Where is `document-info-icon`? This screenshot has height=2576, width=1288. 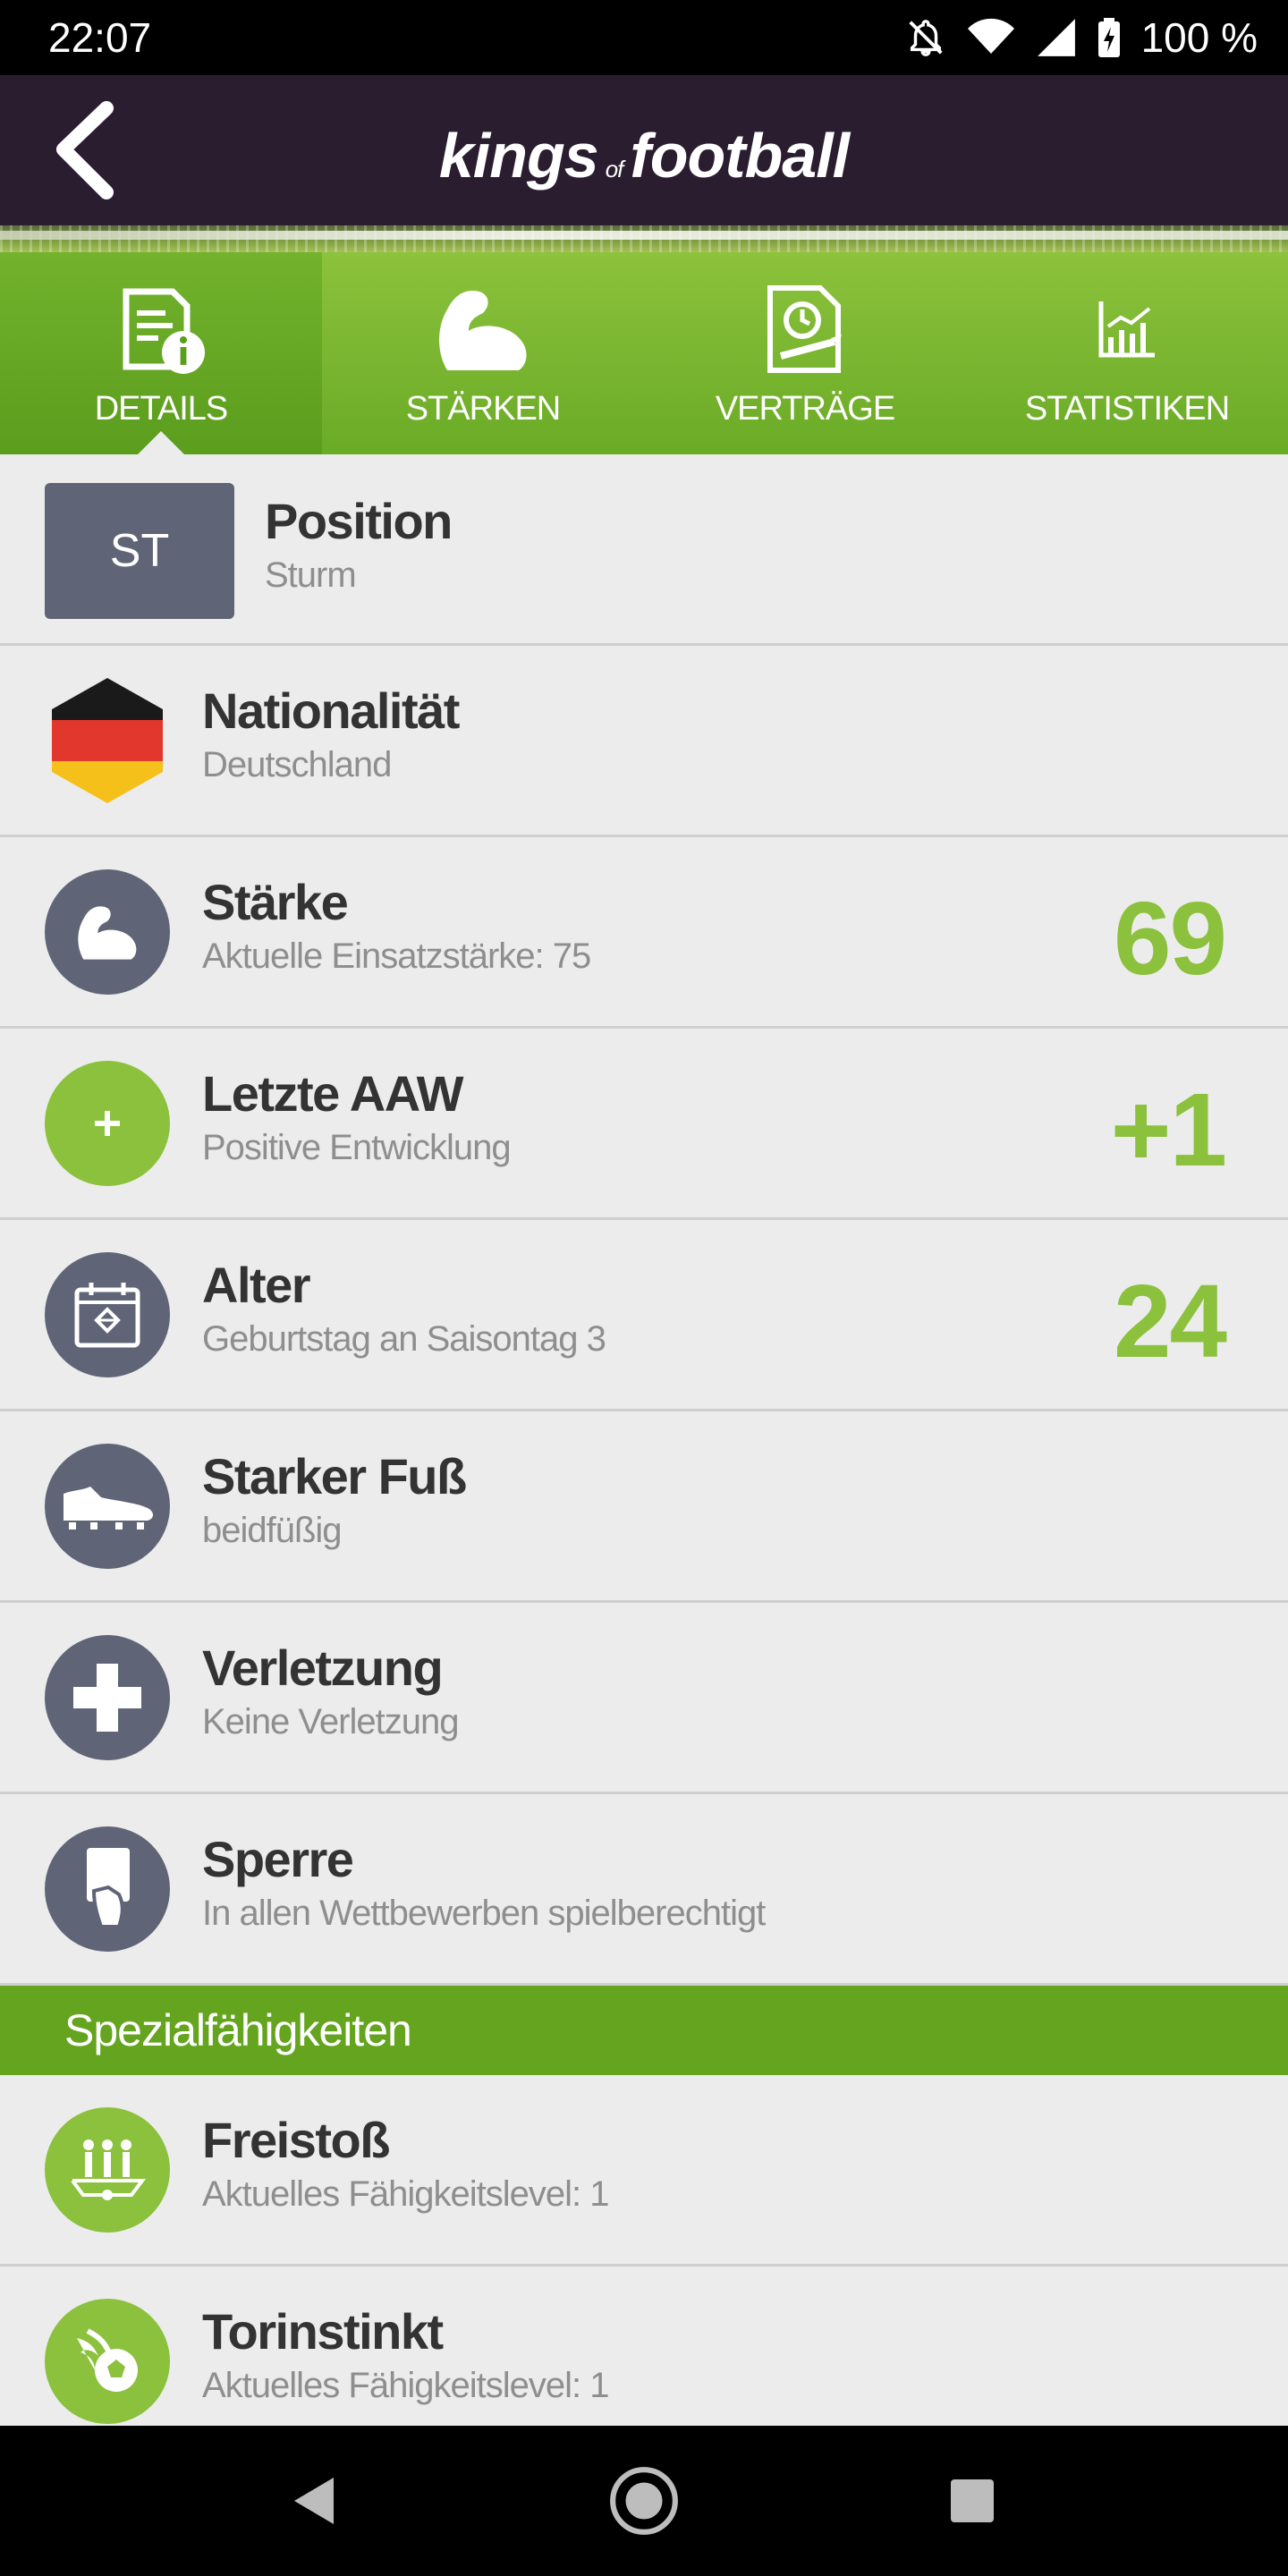 document-info-icon is located at coordinates (164, 331).